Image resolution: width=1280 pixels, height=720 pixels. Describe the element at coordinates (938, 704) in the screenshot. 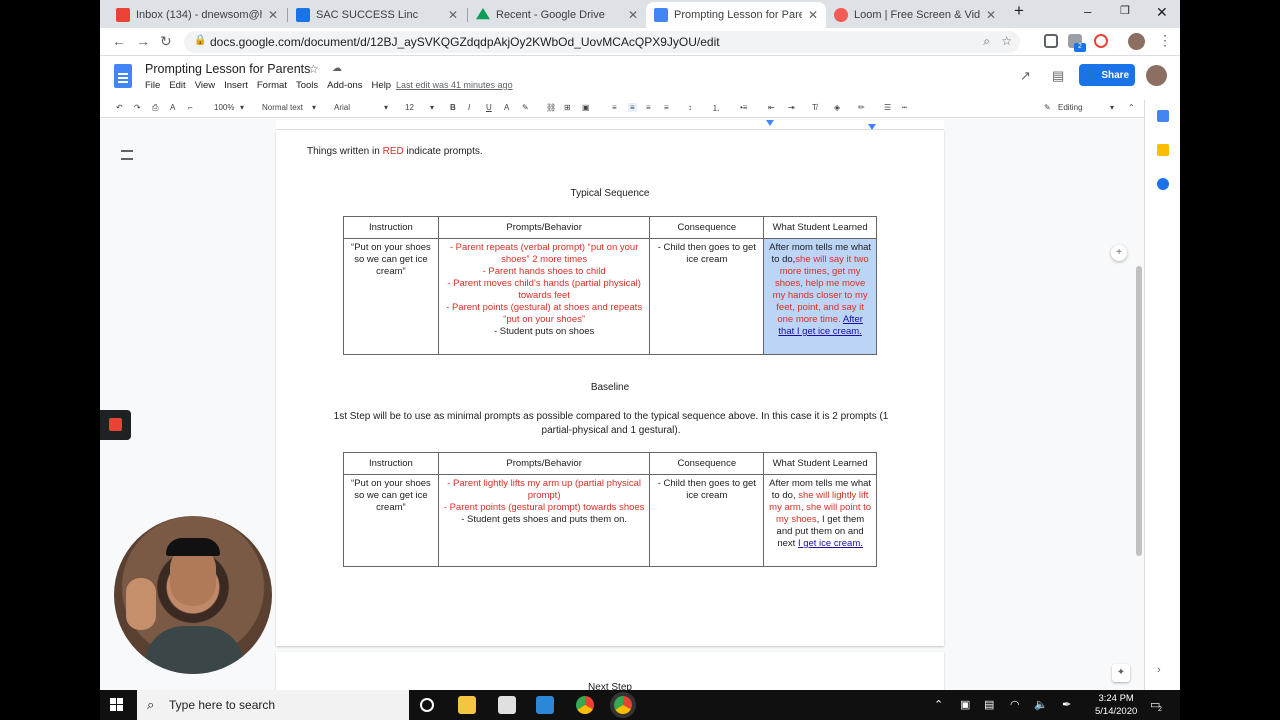

I see `tray-chevron-icon: ⌃` at that location.